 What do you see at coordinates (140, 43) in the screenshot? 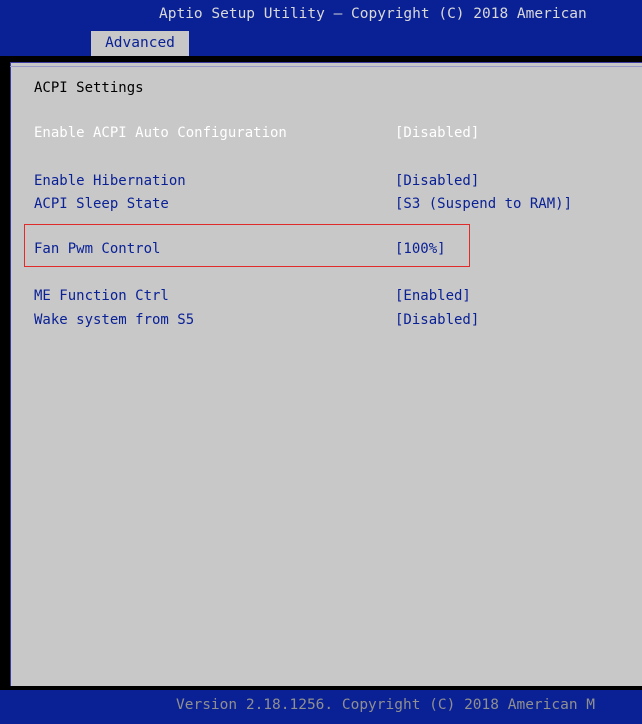
I see `tab-advanced: Advanced` at bounding box center [140, 43].